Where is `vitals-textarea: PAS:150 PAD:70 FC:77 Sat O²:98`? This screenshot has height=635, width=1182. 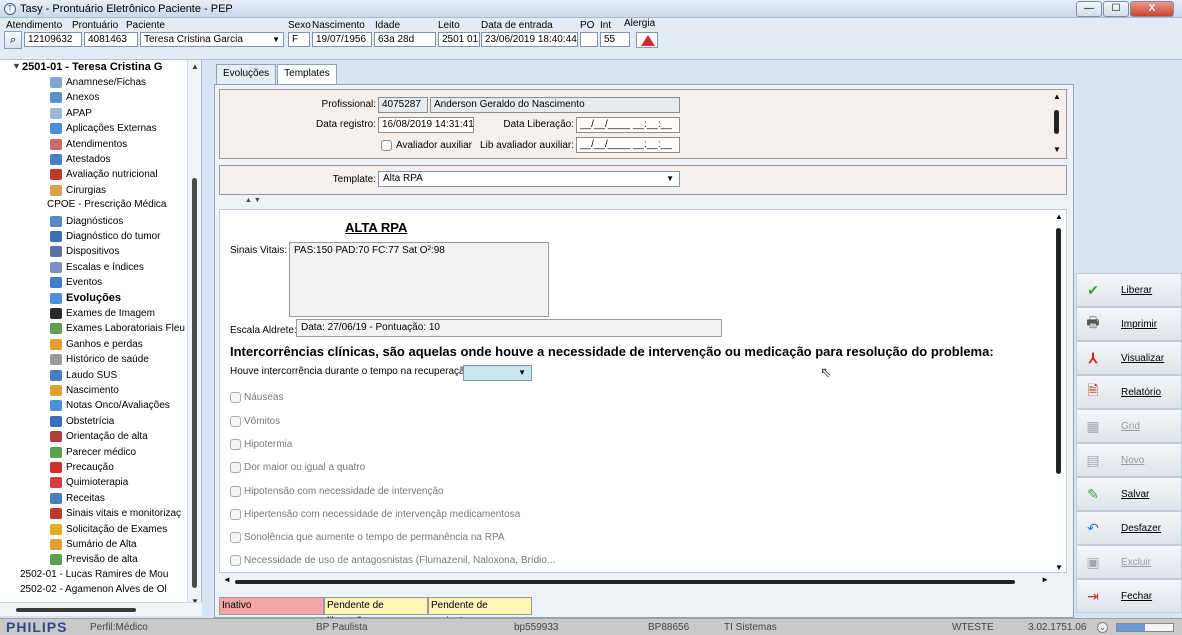
vitals-textarea: PAS:150 PAD:70 FC:77 Sat O²:98 is located at coordinates (419, 279).